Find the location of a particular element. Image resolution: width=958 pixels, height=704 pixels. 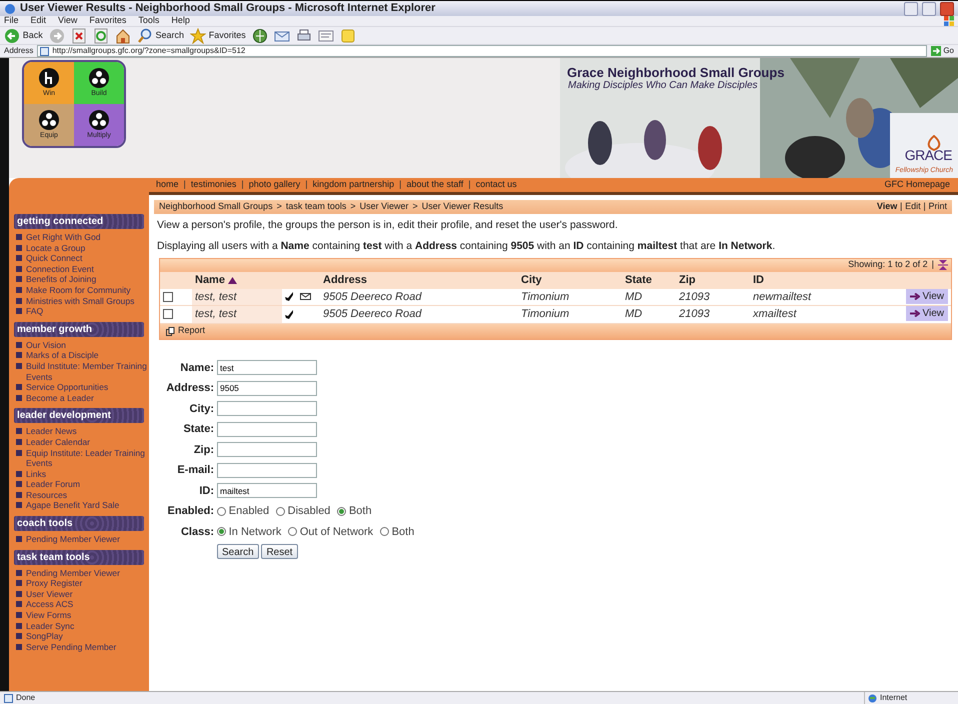

refresh-button is located at coordinates (100, 36).